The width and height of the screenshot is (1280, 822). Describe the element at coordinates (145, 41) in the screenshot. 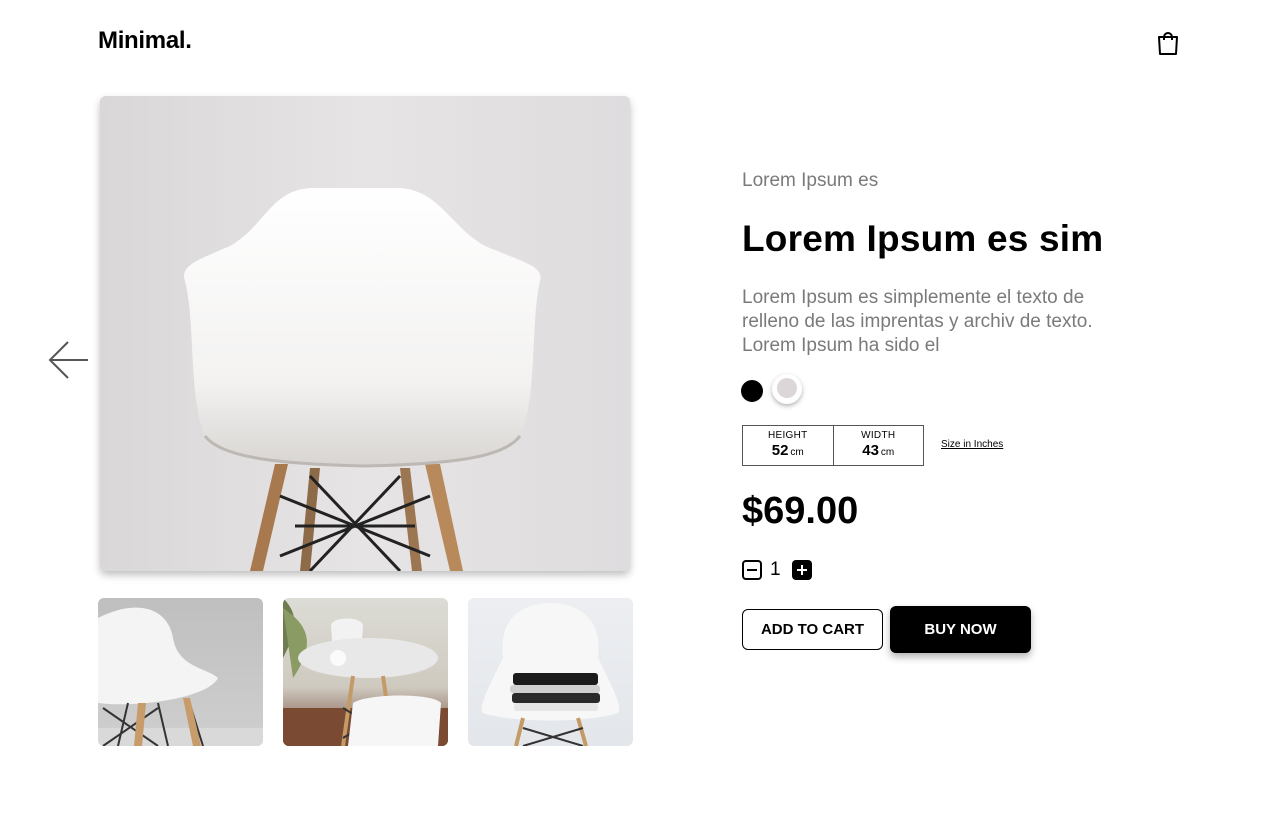

I see `logo: Minimal.` at that location.